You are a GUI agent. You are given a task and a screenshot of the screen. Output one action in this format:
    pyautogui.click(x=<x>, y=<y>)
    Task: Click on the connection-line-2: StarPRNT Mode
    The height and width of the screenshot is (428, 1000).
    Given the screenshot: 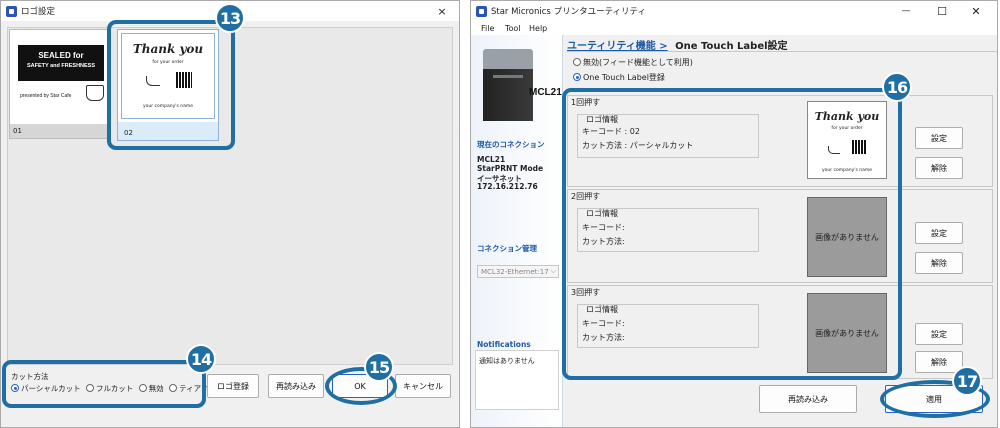 What is the action you would take?
    pyautogui.click(x=510, y=168)
    